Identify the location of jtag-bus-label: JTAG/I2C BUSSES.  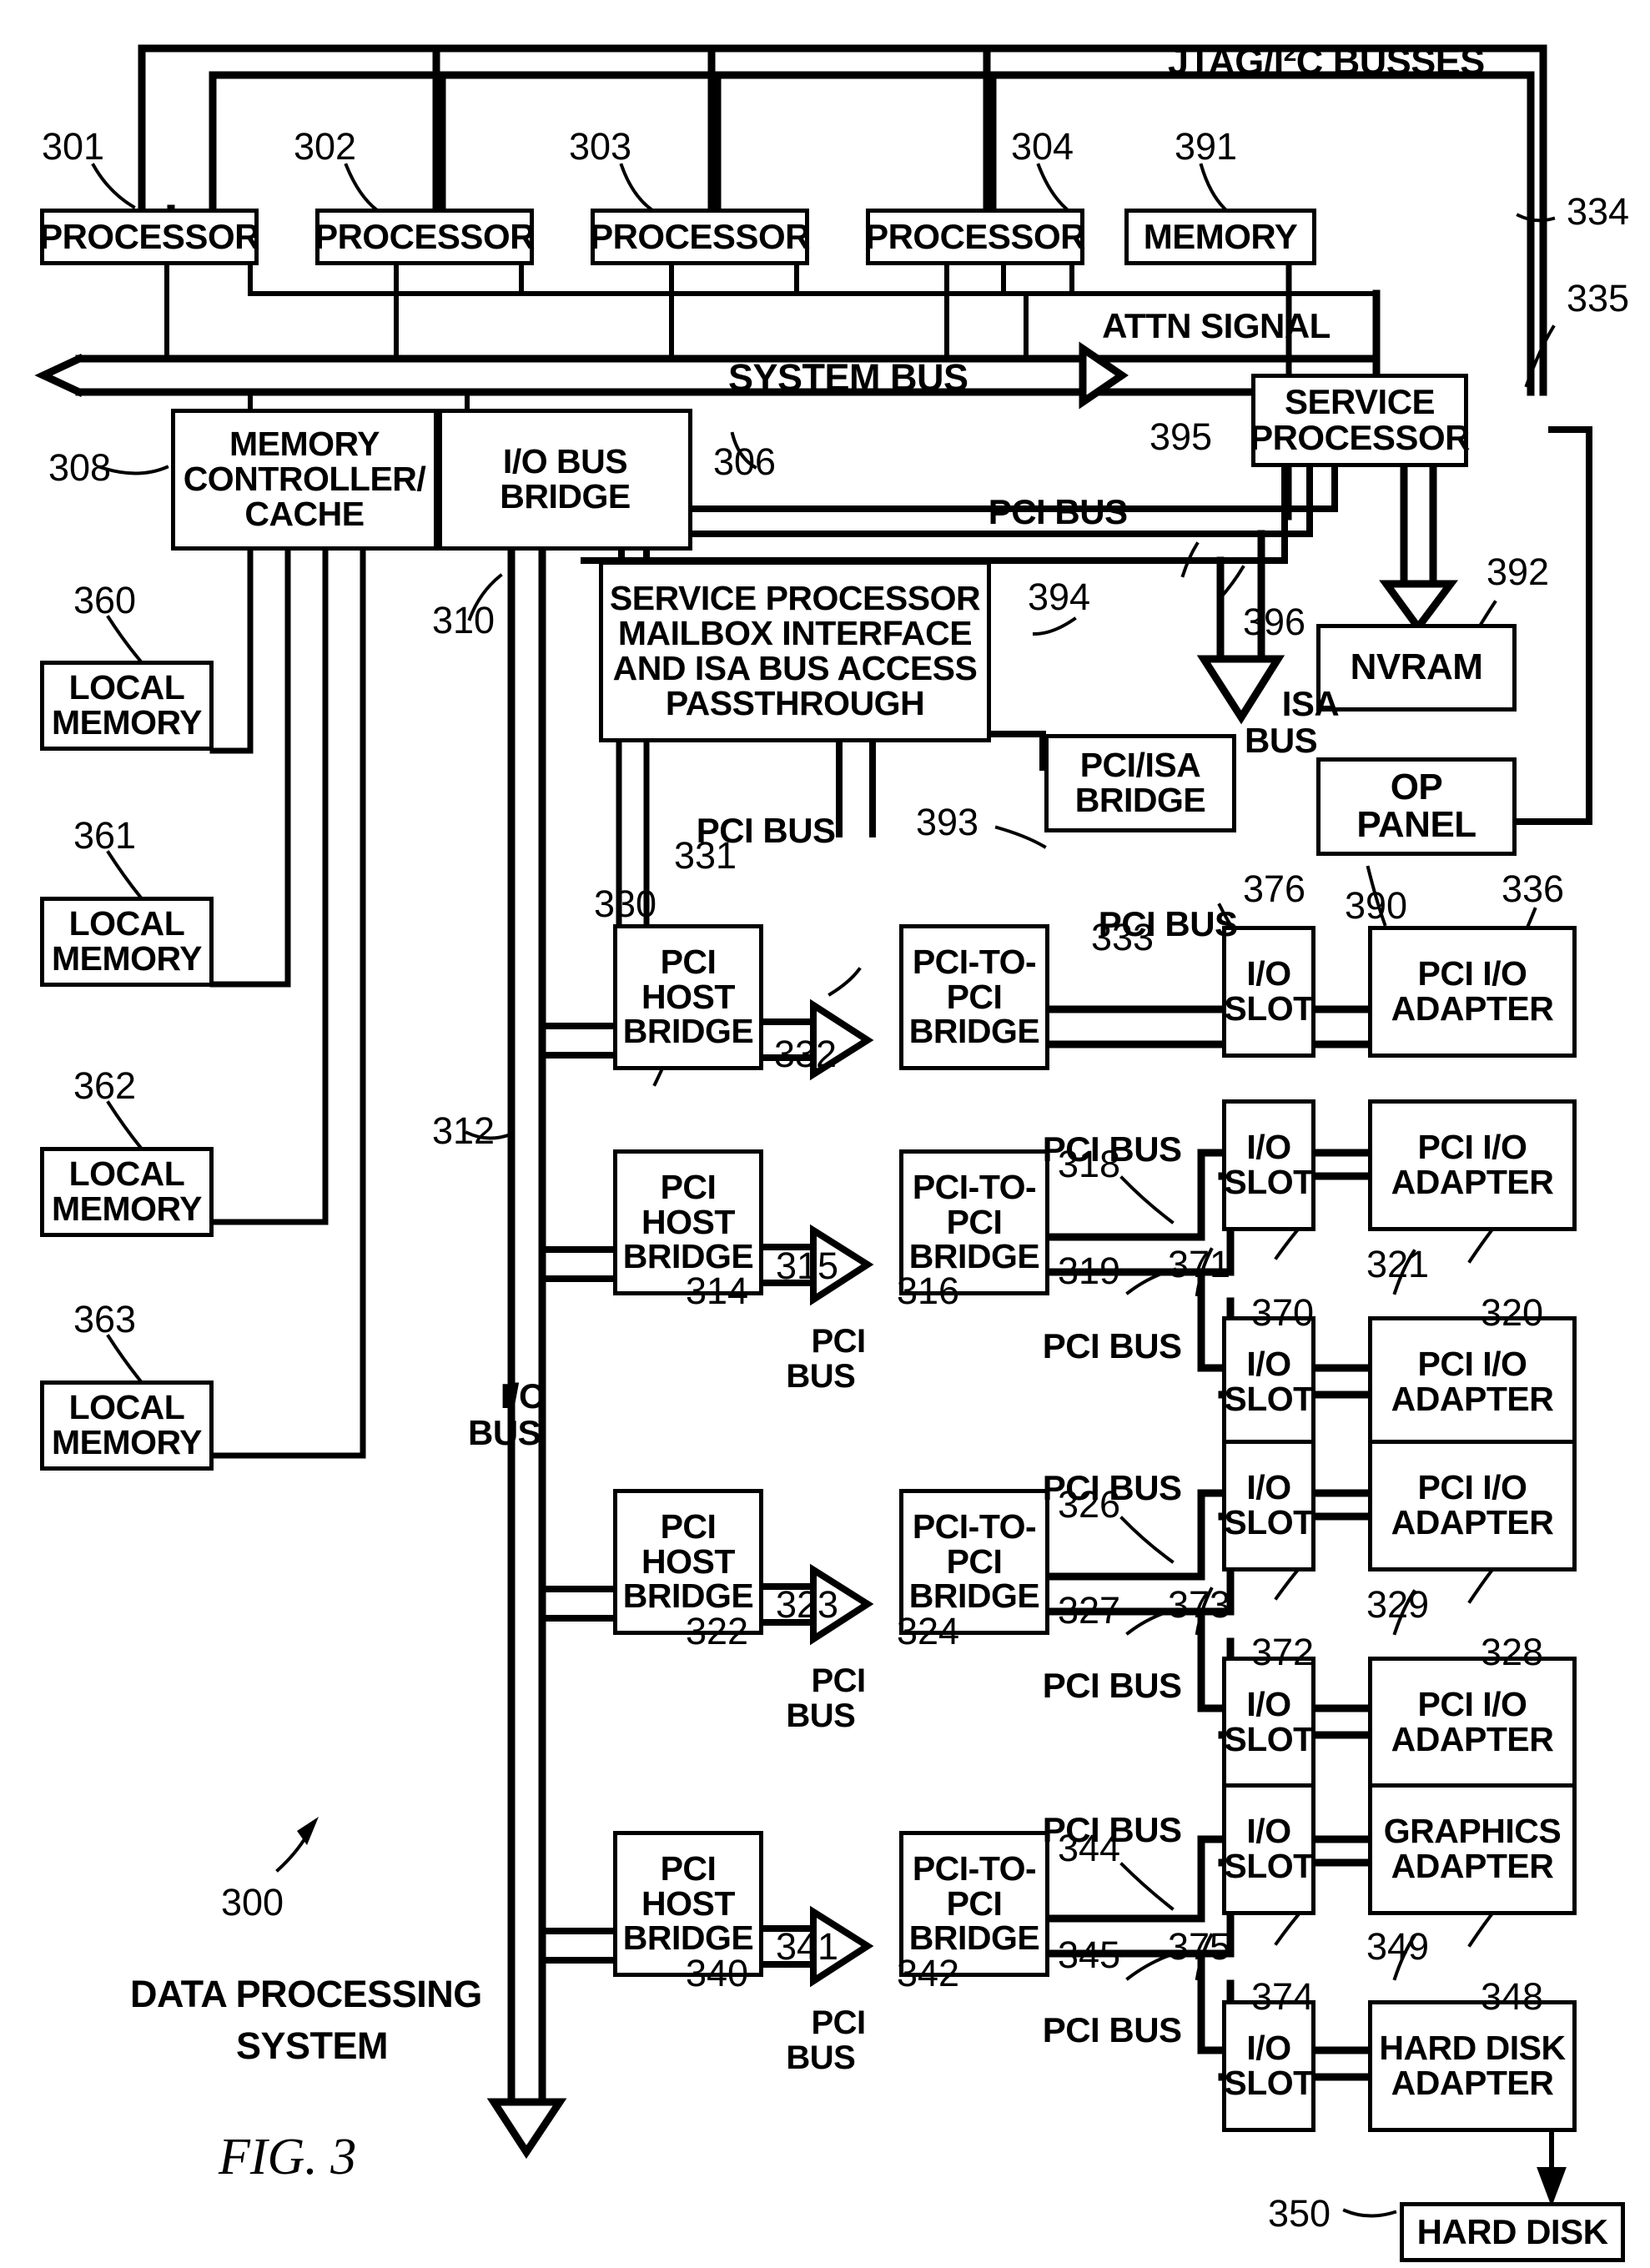
(1306, 61).